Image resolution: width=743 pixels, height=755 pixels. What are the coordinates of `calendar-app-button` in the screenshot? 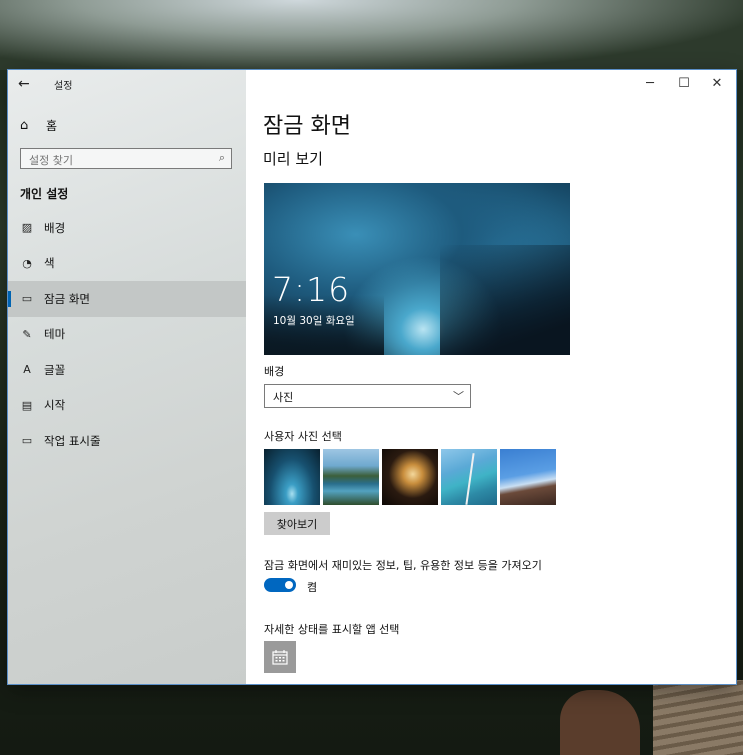 It's located at (280, 657).